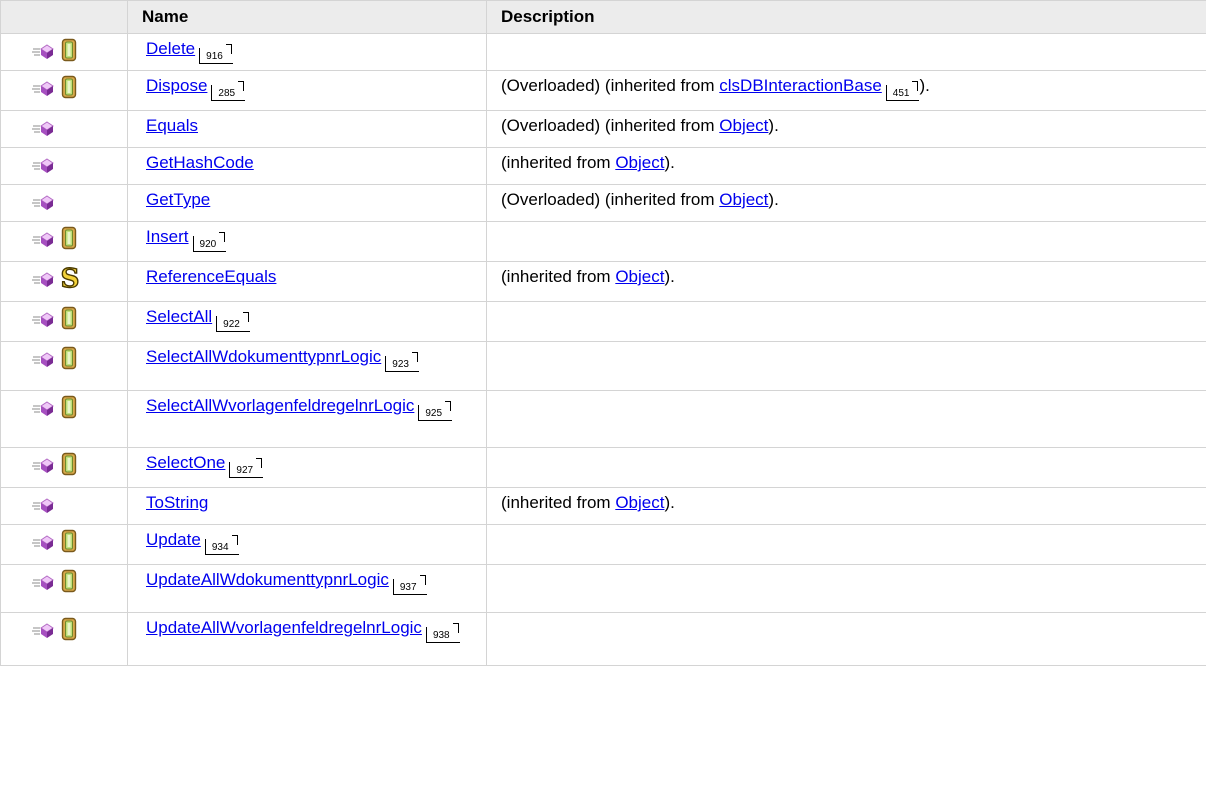 Image resolution: width=1206 pixels, height=794 pixels. I want to click on static-member-icon: S, so click(70, 278).